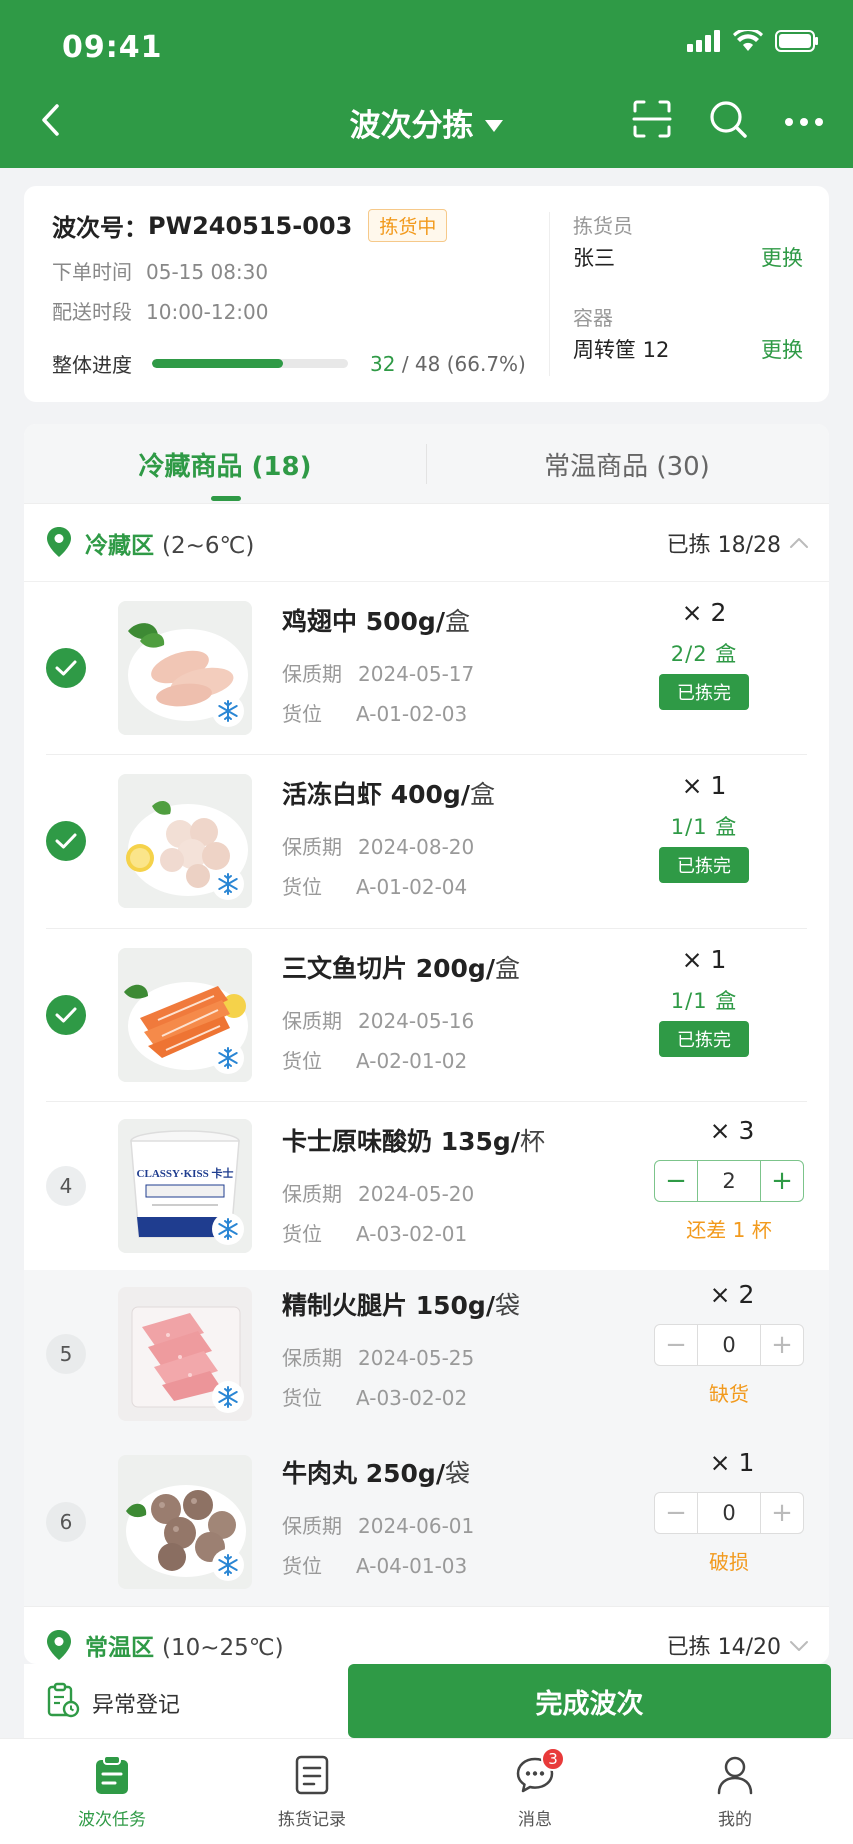 Image resolution: width=853 pixels, height=1844 pixels. I want to click on overall-progress: 整体进度 32 / 48 (66.7%), so click(289, 363).